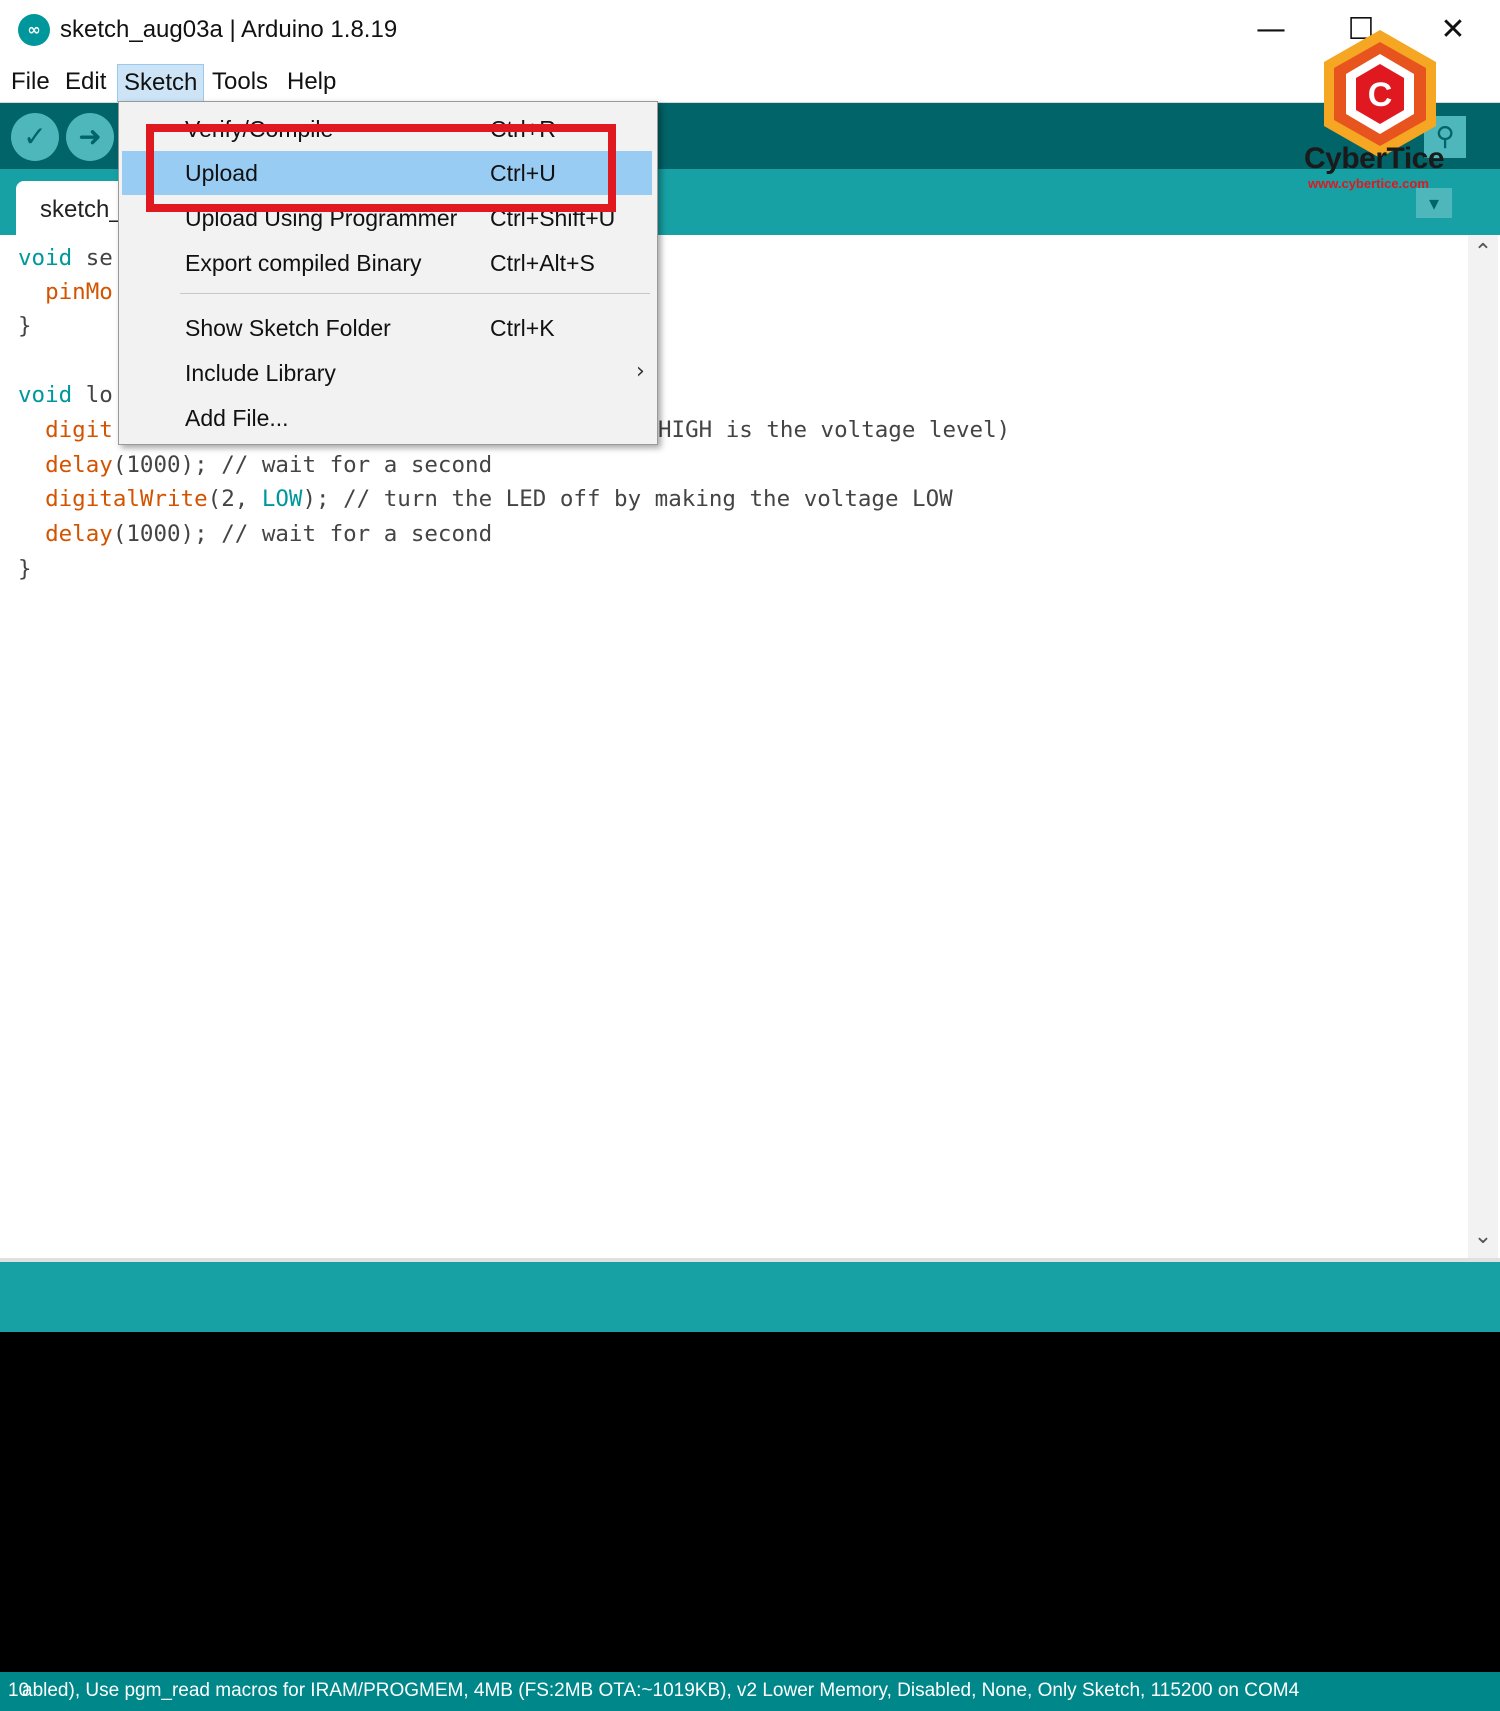  What do you see at coordinates (34, 30) in the screenshot?
I see `arduino-infinity-icon: ∞` at bounding box center [34, 30].